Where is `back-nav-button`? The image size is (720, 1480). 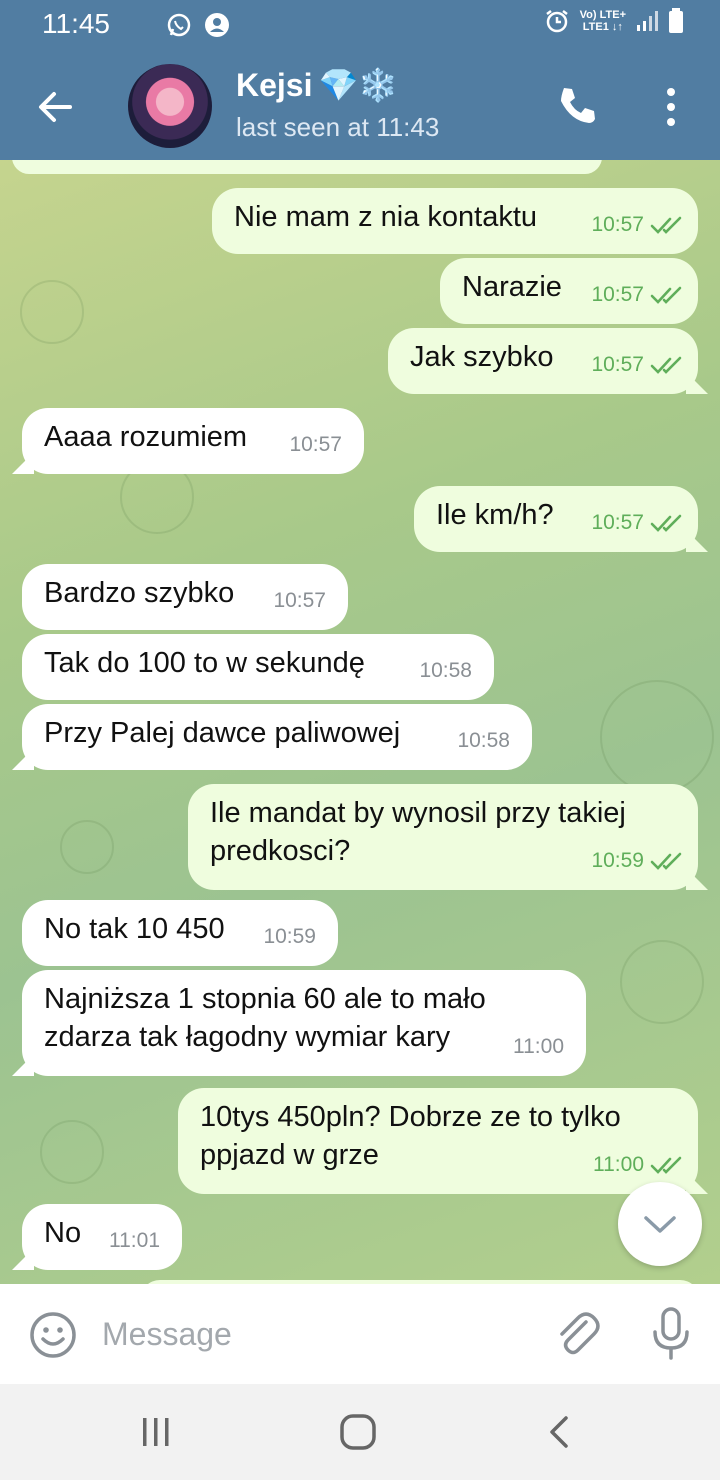
back-nav-button is located at coordinates (560, 1432).